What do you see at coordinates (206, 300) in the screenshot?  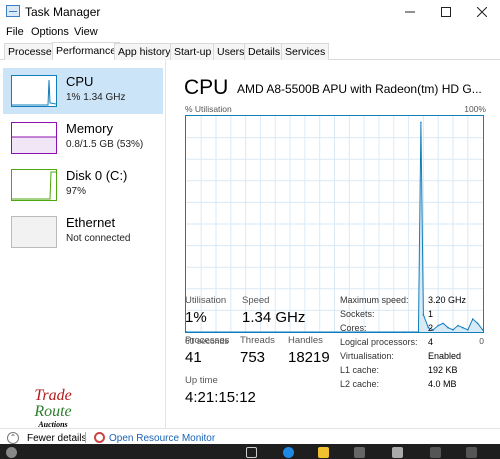 I see `utilisation-label: Utilisation` at bounding box center [206, 300].